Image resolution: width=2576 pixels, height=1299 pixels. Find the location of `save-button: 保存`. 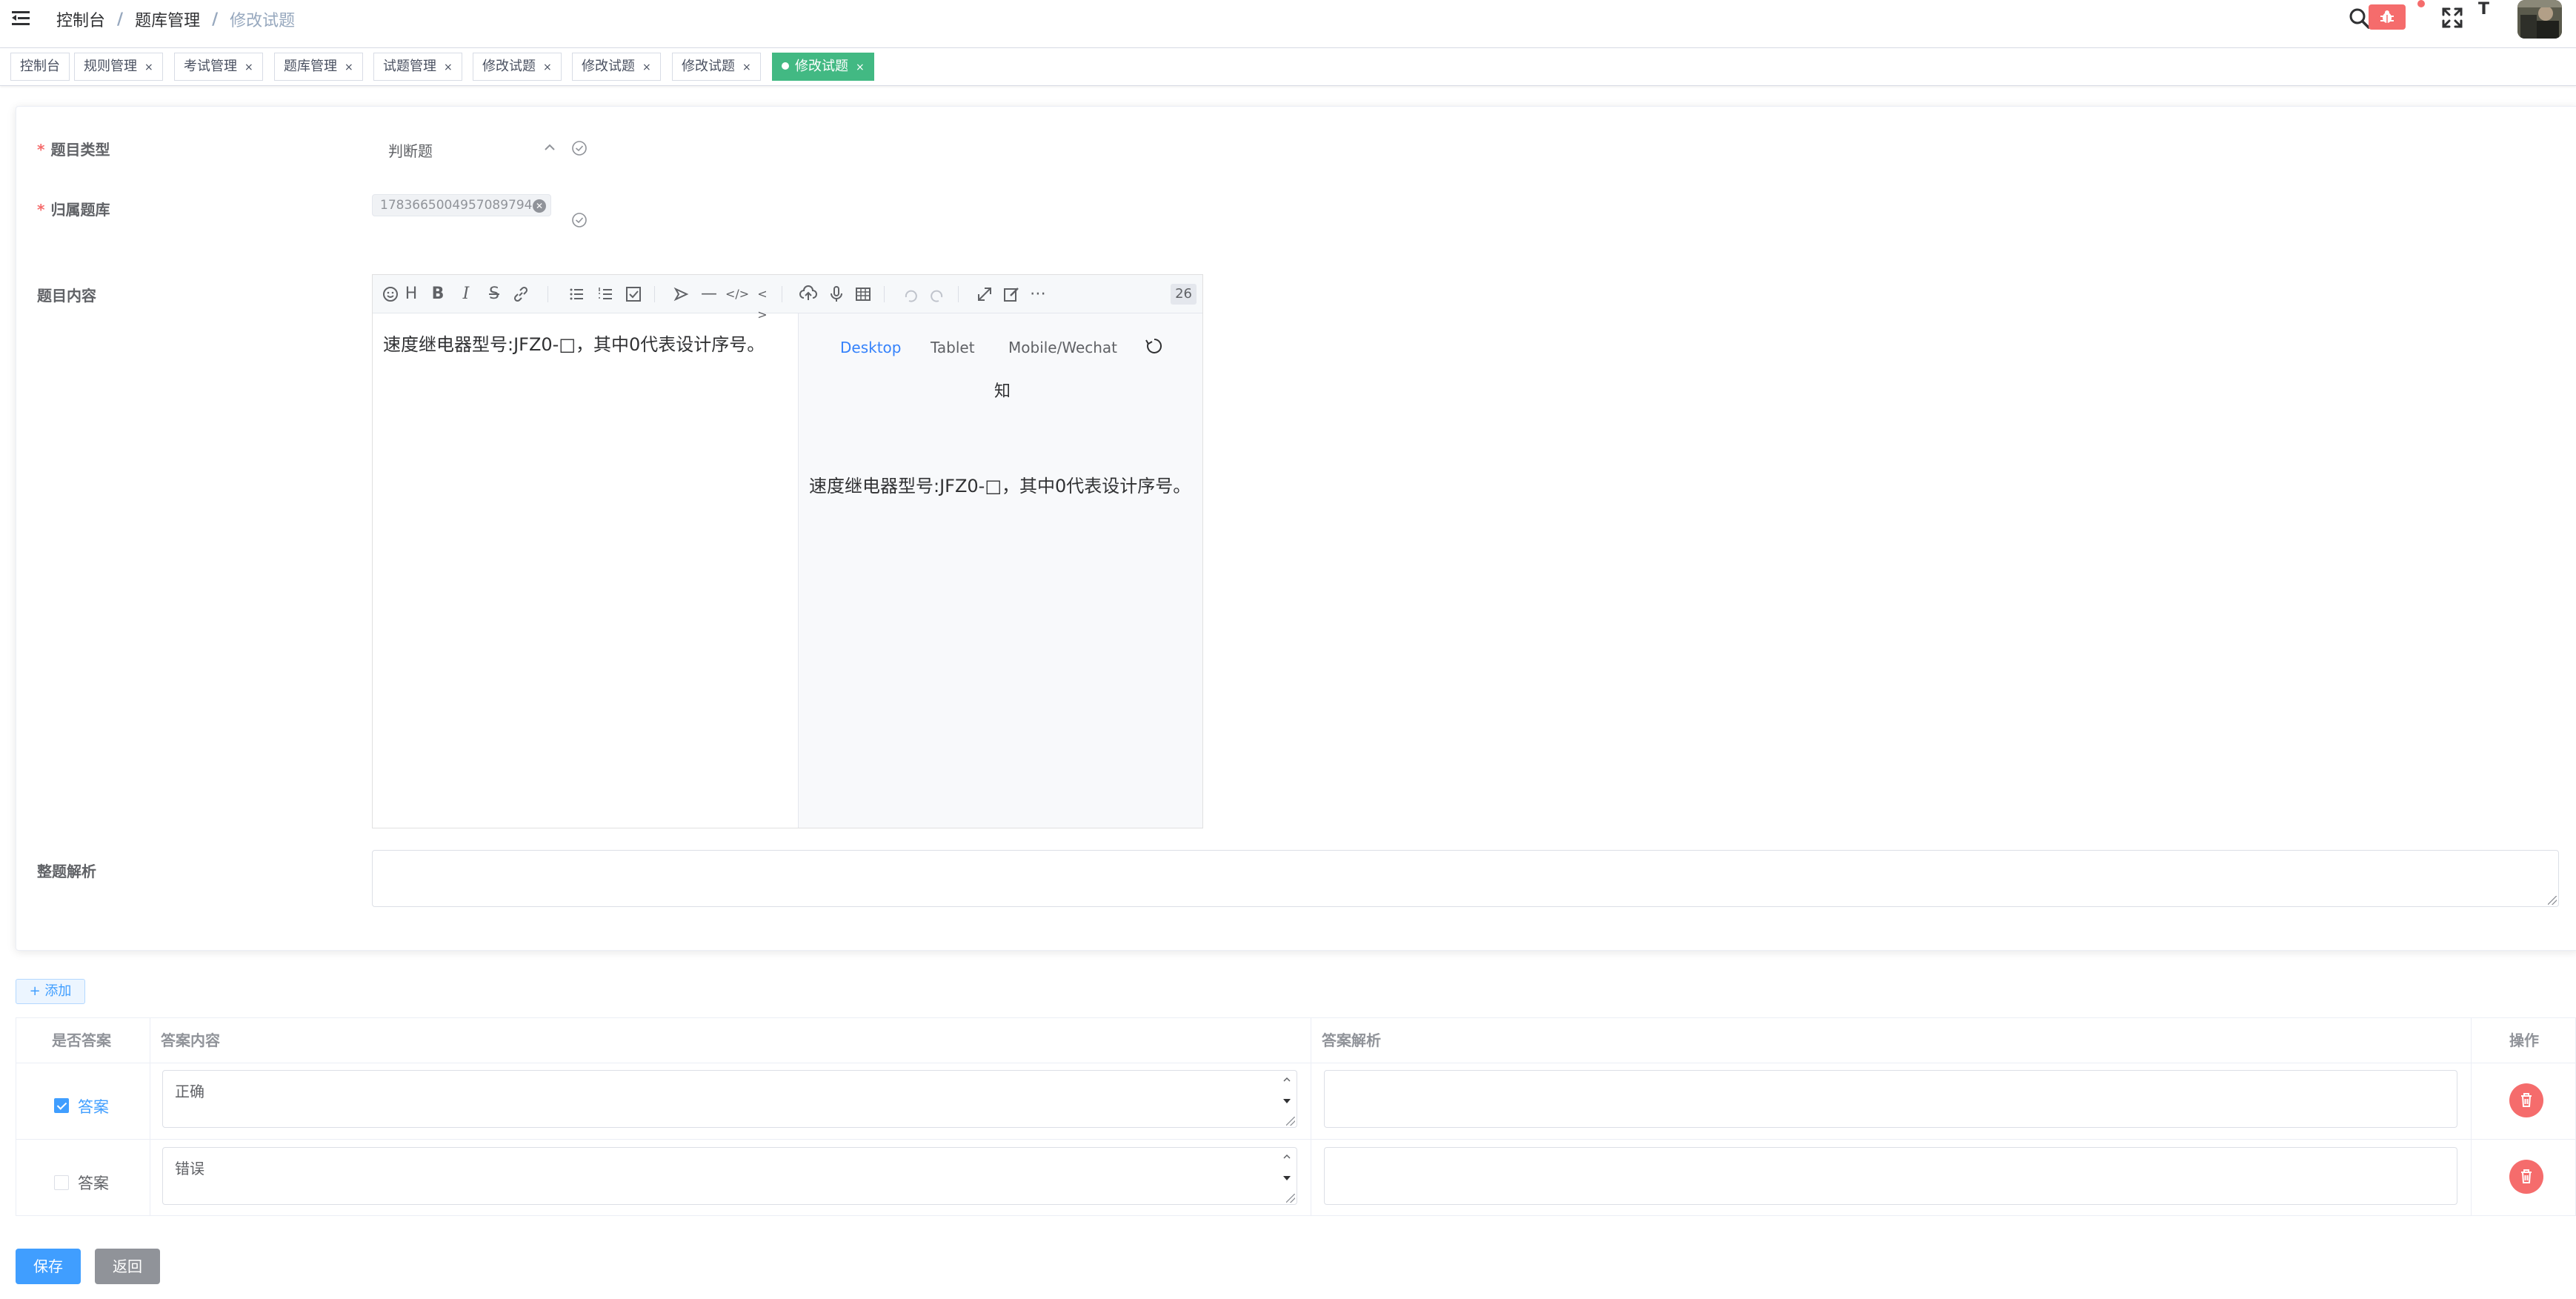

save-button: 保存 is located at coordinates (48, 1266).